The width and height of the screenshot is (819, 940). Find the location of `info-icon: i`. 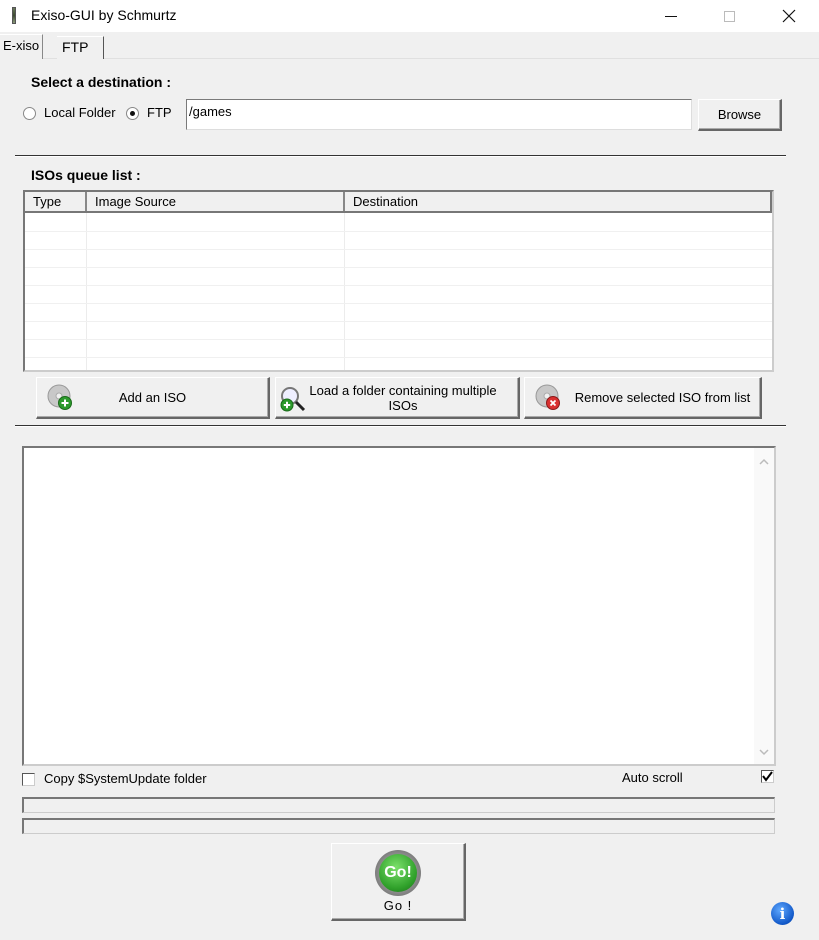

info-icon: i is located at coordinates (782, 913).